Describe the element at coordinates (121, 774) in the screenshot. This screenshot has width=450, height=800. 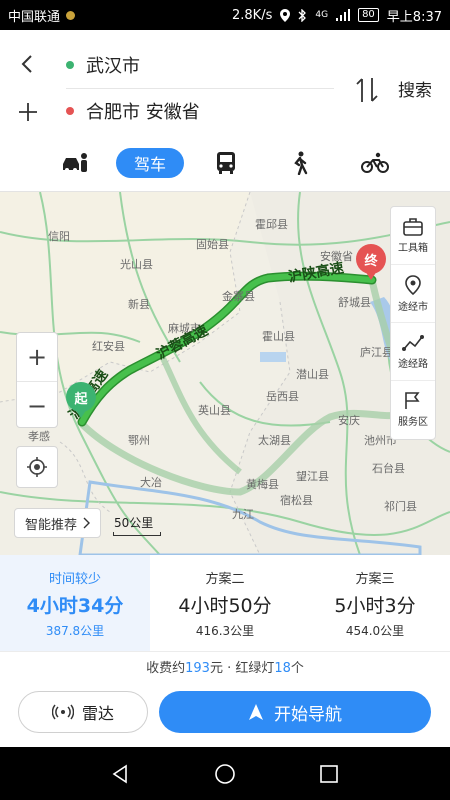
I see `back-triangle-icon` at that location.